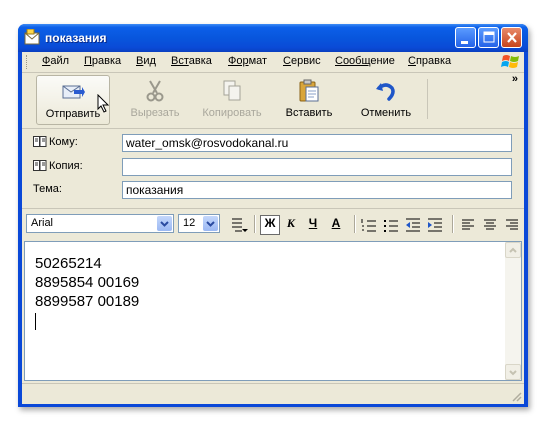 The height and width of the screenshot is (429, 548). What do you see at coordinates (317, 167) in the screenshot?
I see `cc-field` at bounding box center [317, 167].